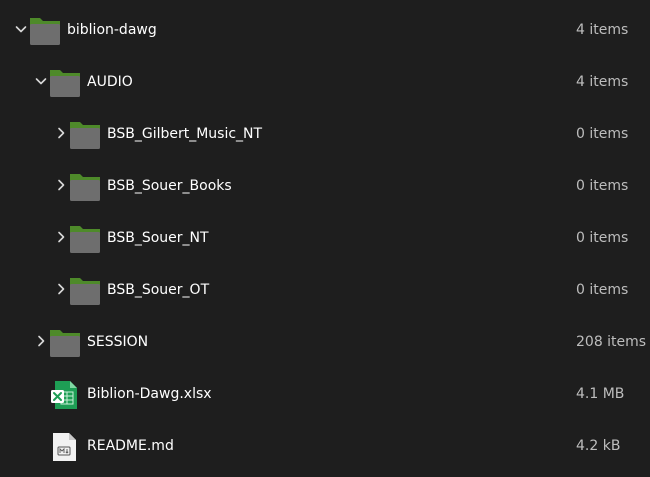 This screenshot has width=650, height=477. I want to click on item-name: README.md, so click(130, 446).